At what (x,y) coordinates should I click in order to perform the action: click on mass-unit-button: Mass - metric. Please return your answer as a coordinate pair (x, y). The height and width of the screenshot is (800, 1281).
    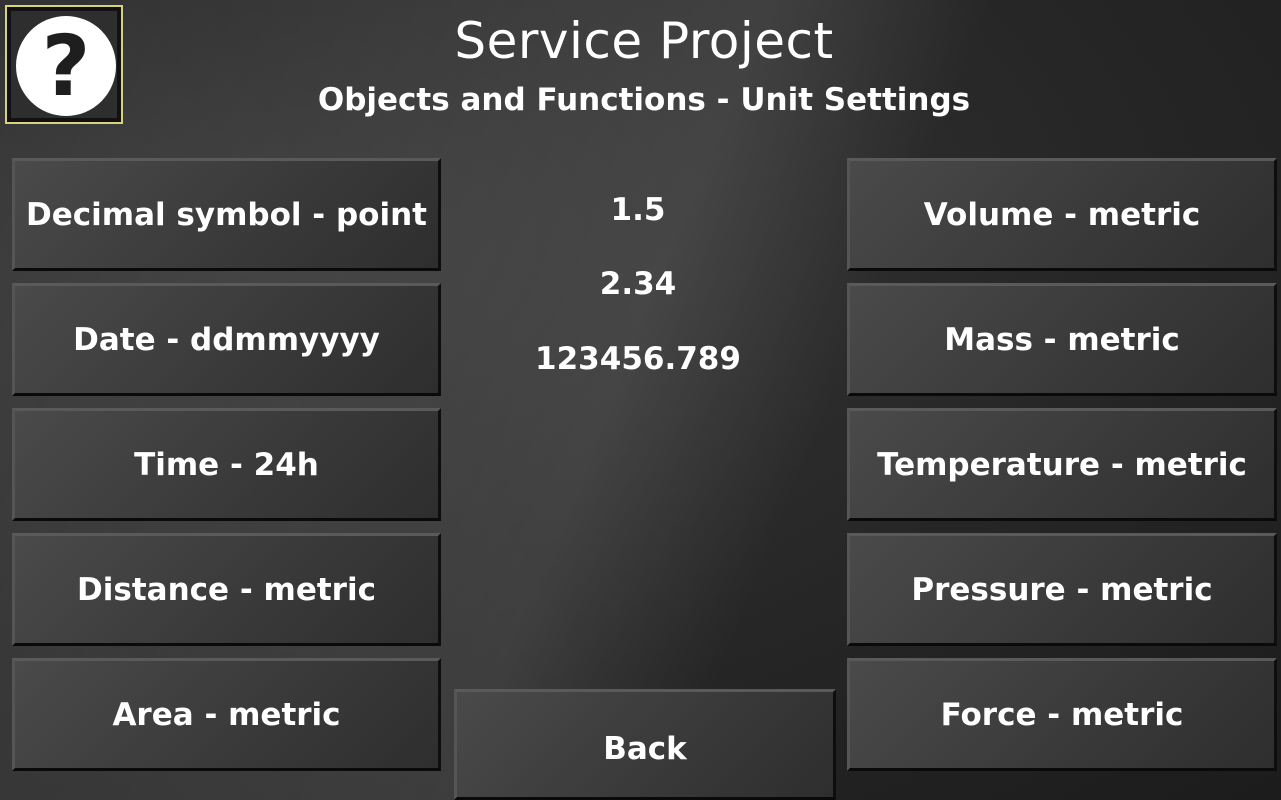
    Looking at the image, I should click on (1062, 339).